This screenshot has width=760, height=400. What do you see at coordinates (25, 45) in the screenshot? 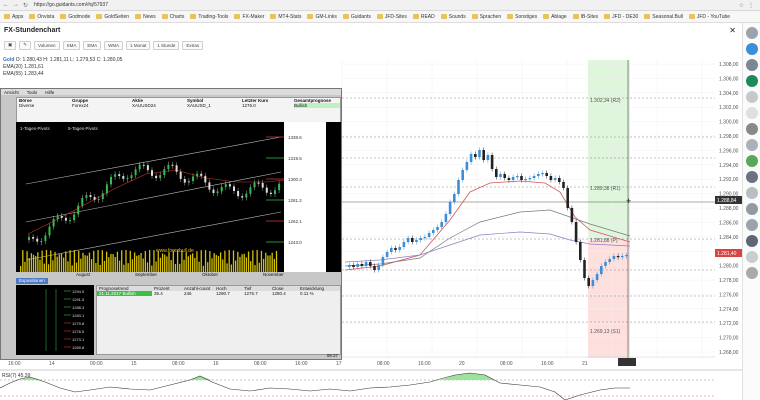
I see `draw-button: ✎` at bounding box center [25, 45].